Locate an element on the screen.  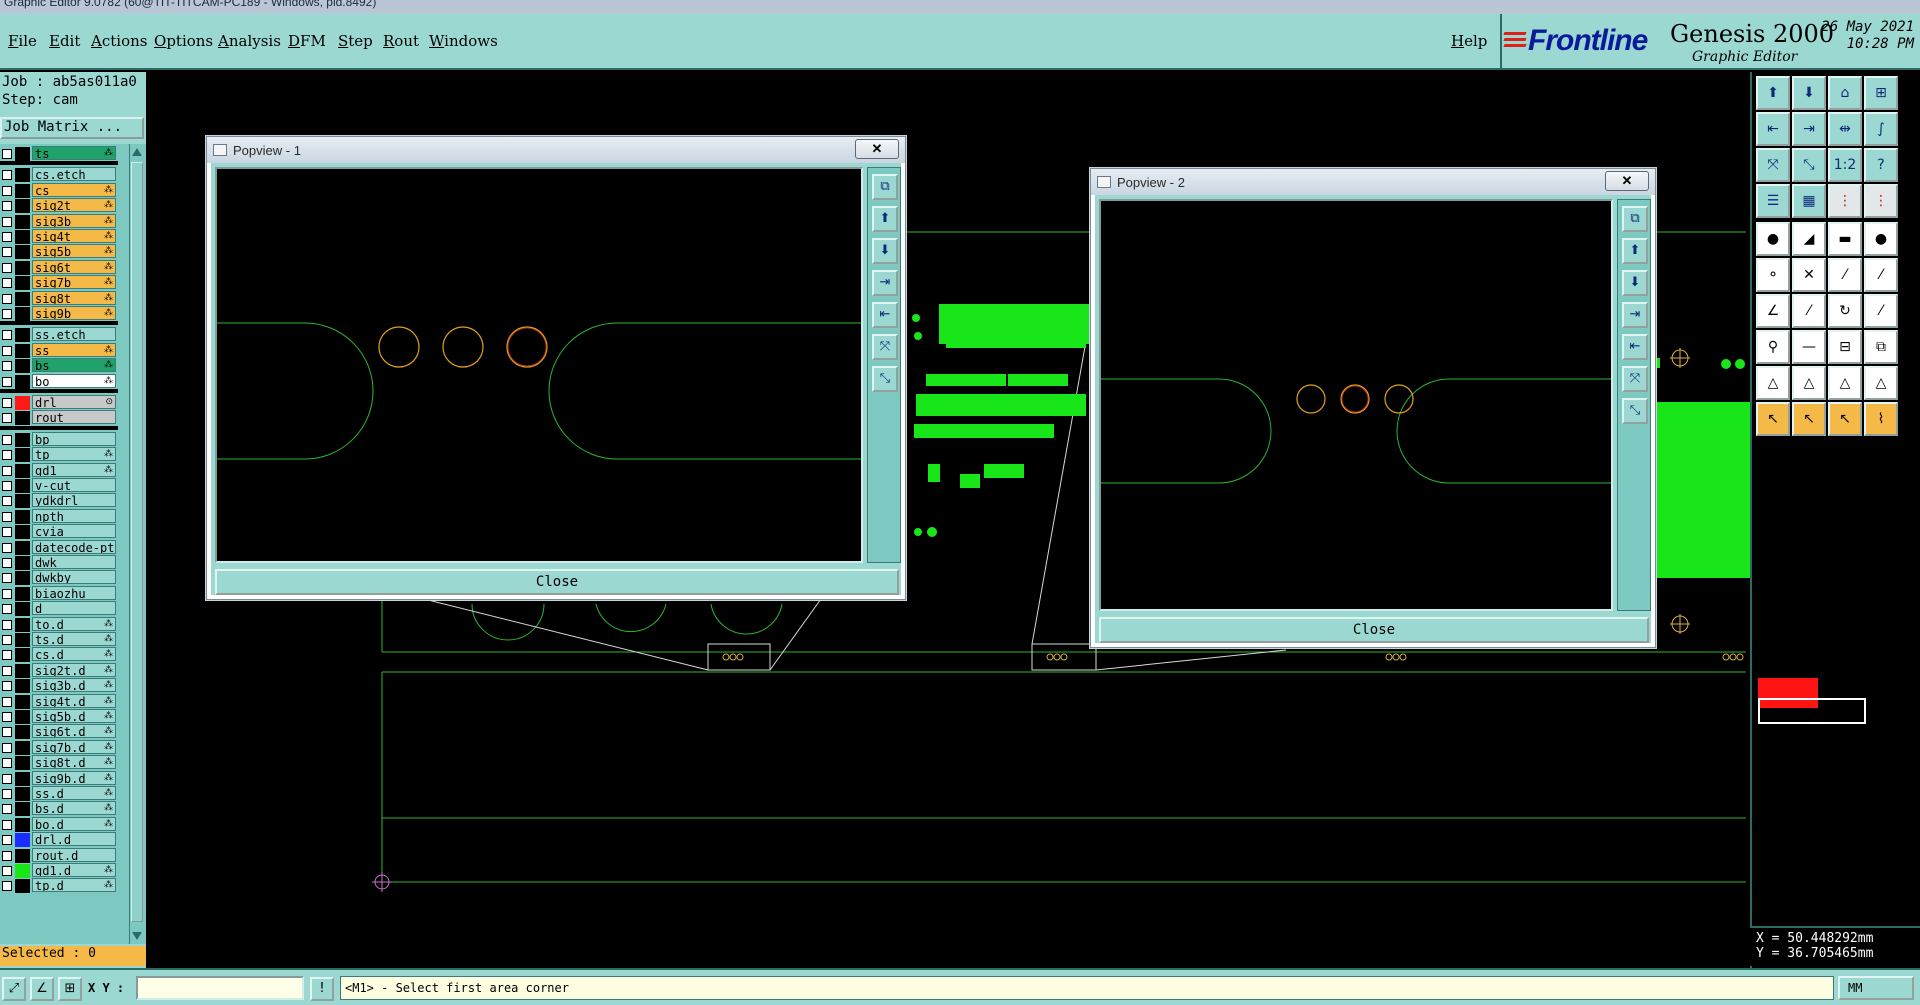
layer-row: sig4t.d ⁂ is located at coordinates (59, 701).